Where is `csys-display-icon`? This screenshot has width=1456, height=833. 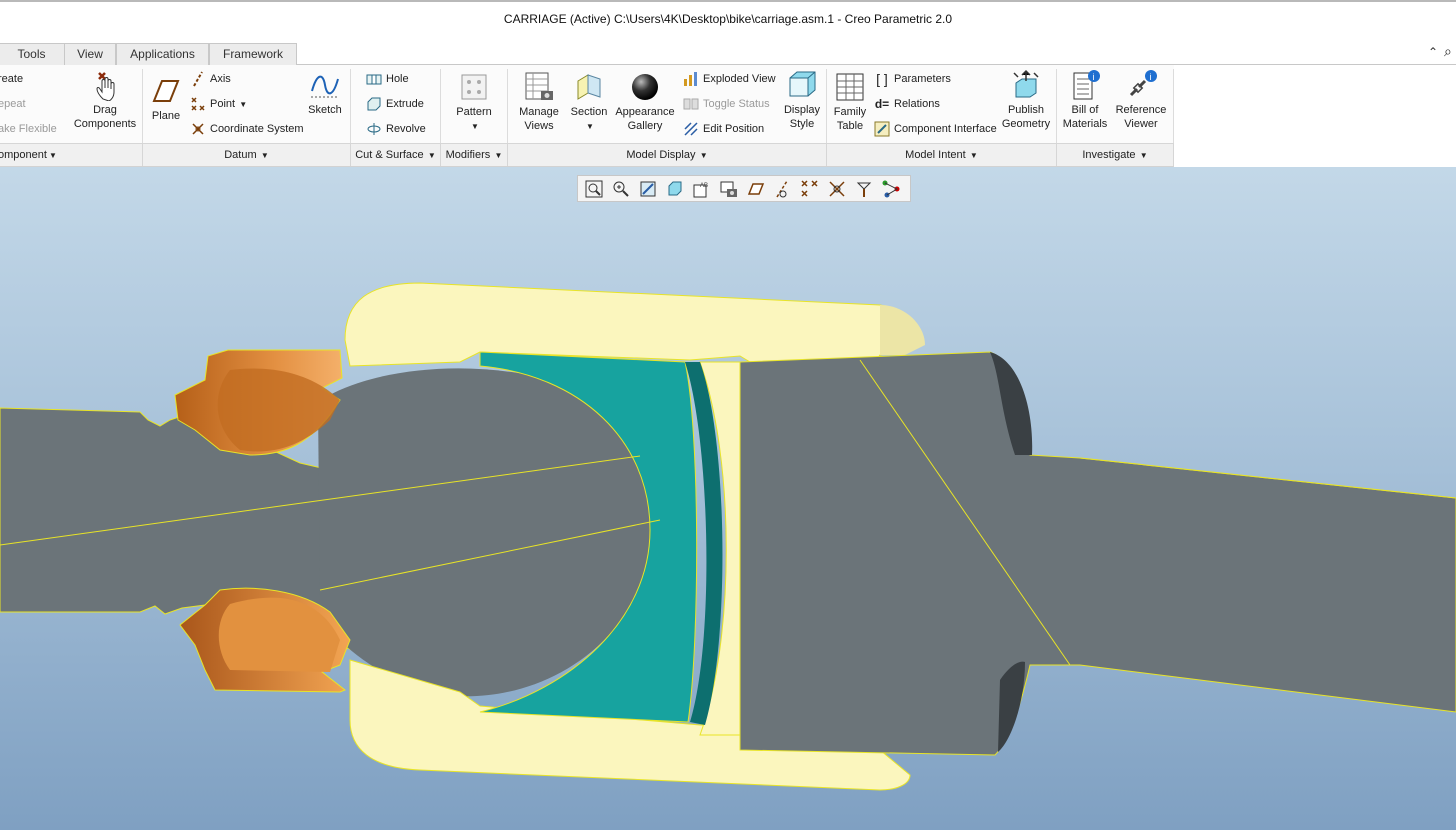 csys-display-icon is located at coordinates (837, 189).